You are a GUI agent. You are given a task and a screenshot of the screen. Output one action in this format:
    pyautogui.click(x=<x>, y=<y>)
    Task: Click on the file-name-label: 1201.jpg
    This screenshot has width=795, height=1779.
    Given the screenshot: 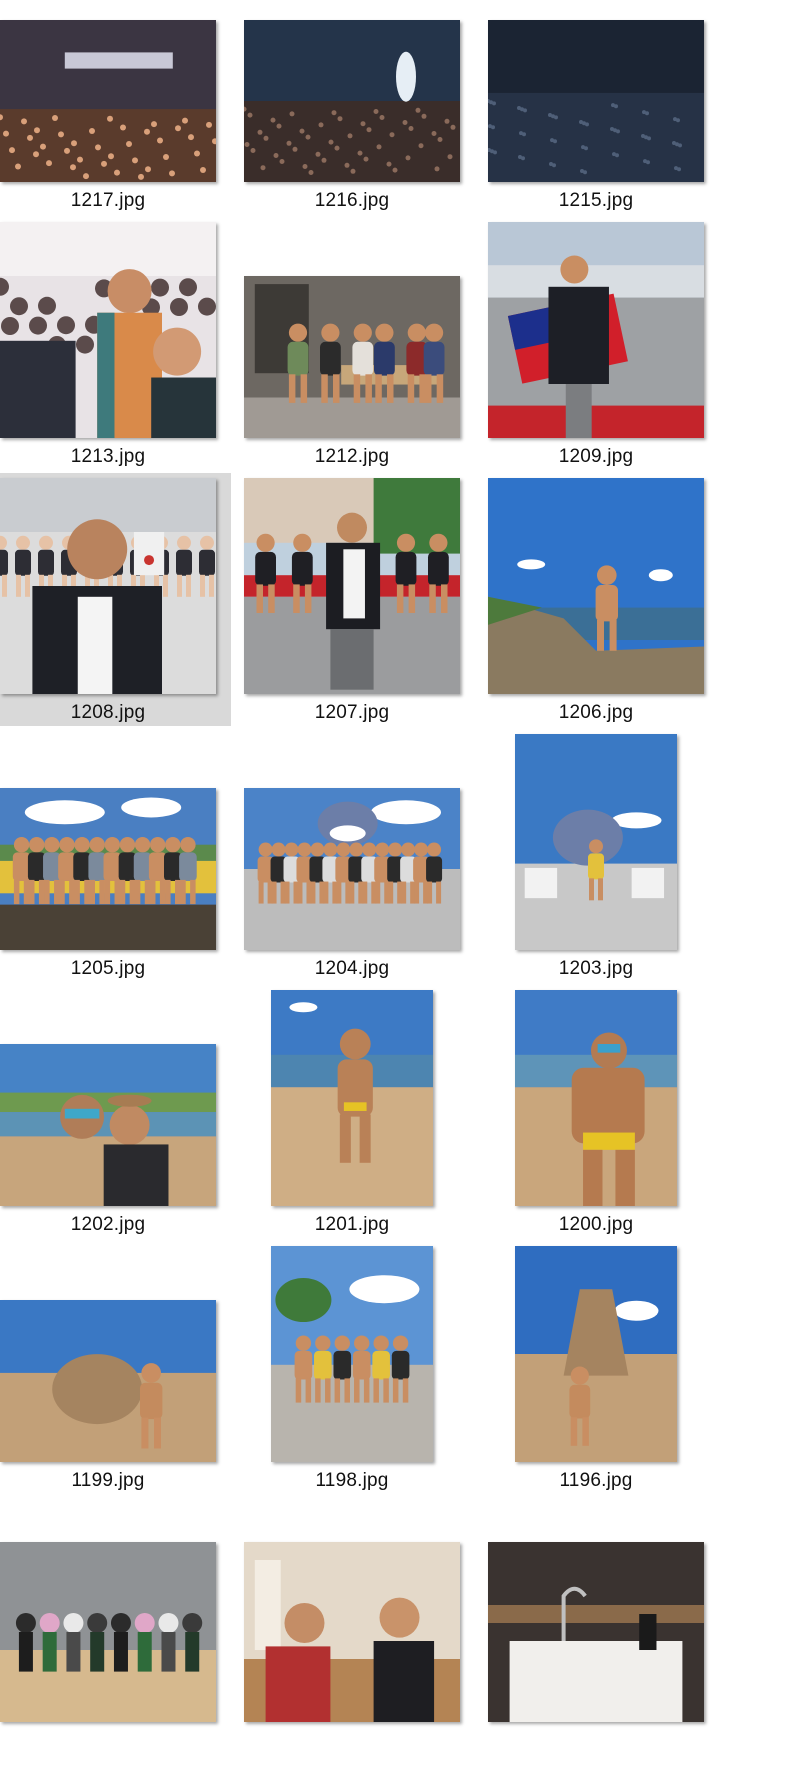 What is the action you would take?
    pyautogui.click(x=352, y=1224)
    